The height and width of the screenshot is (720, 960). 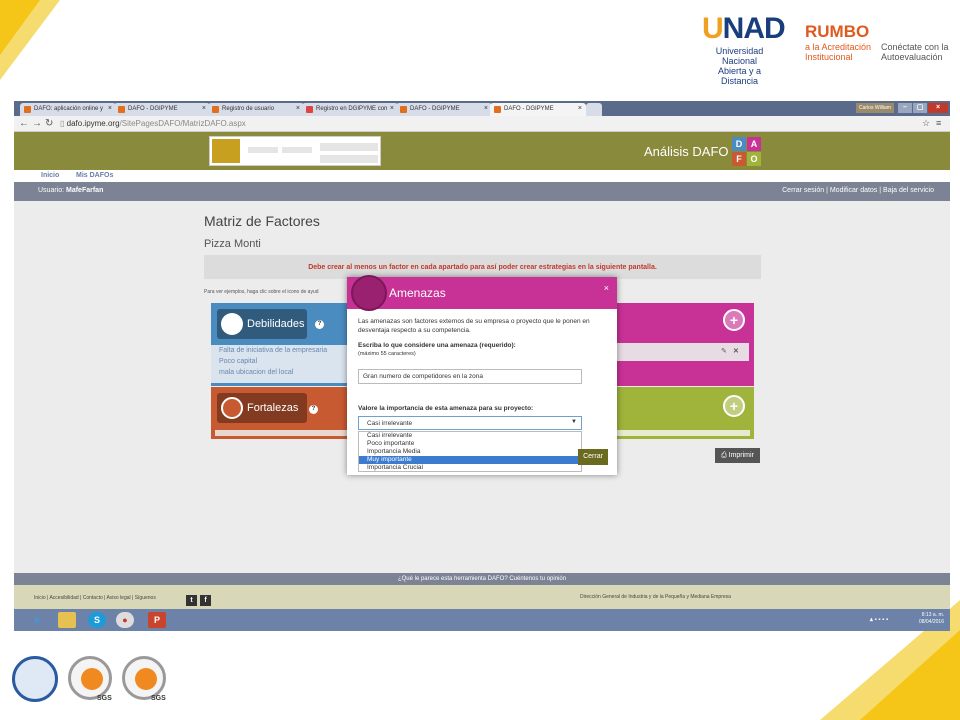 I want to click on quadrant-fortalezas: Fortalezas ?, so click(x=283, y=413).